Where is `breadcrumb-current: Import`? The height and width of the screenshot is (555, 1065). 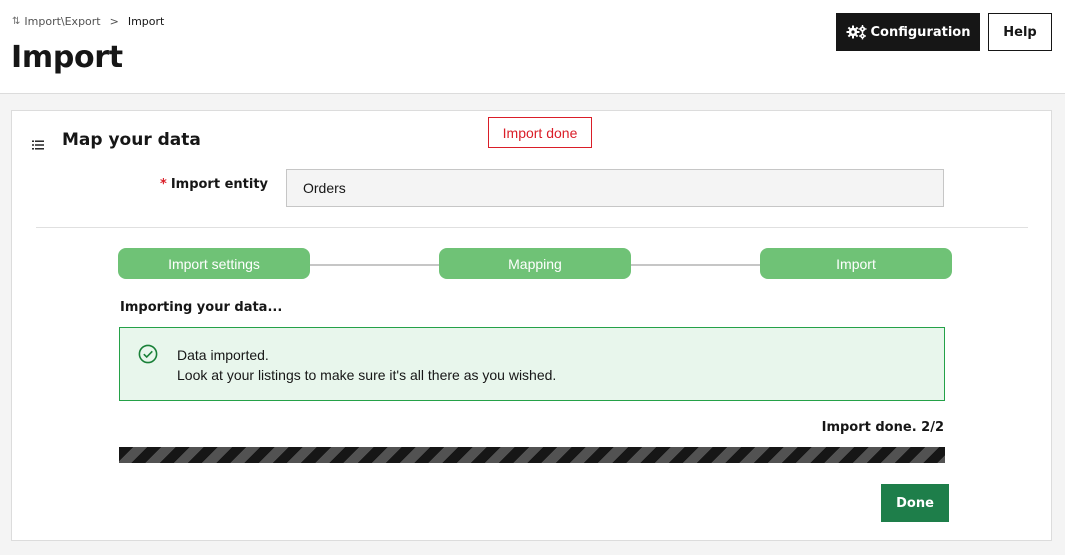 breadcrumb-current: Import is located at coordinates (146, 21).